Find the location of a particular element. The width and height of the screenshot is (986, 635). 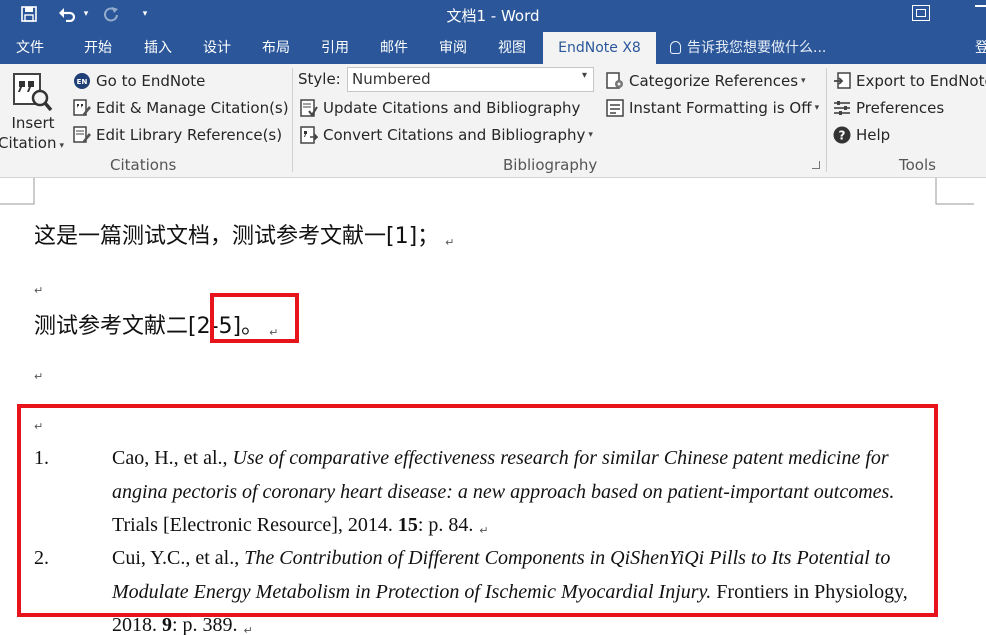

export-to-endnote-label: Export to EndNote is located at coordinates (921, 81).